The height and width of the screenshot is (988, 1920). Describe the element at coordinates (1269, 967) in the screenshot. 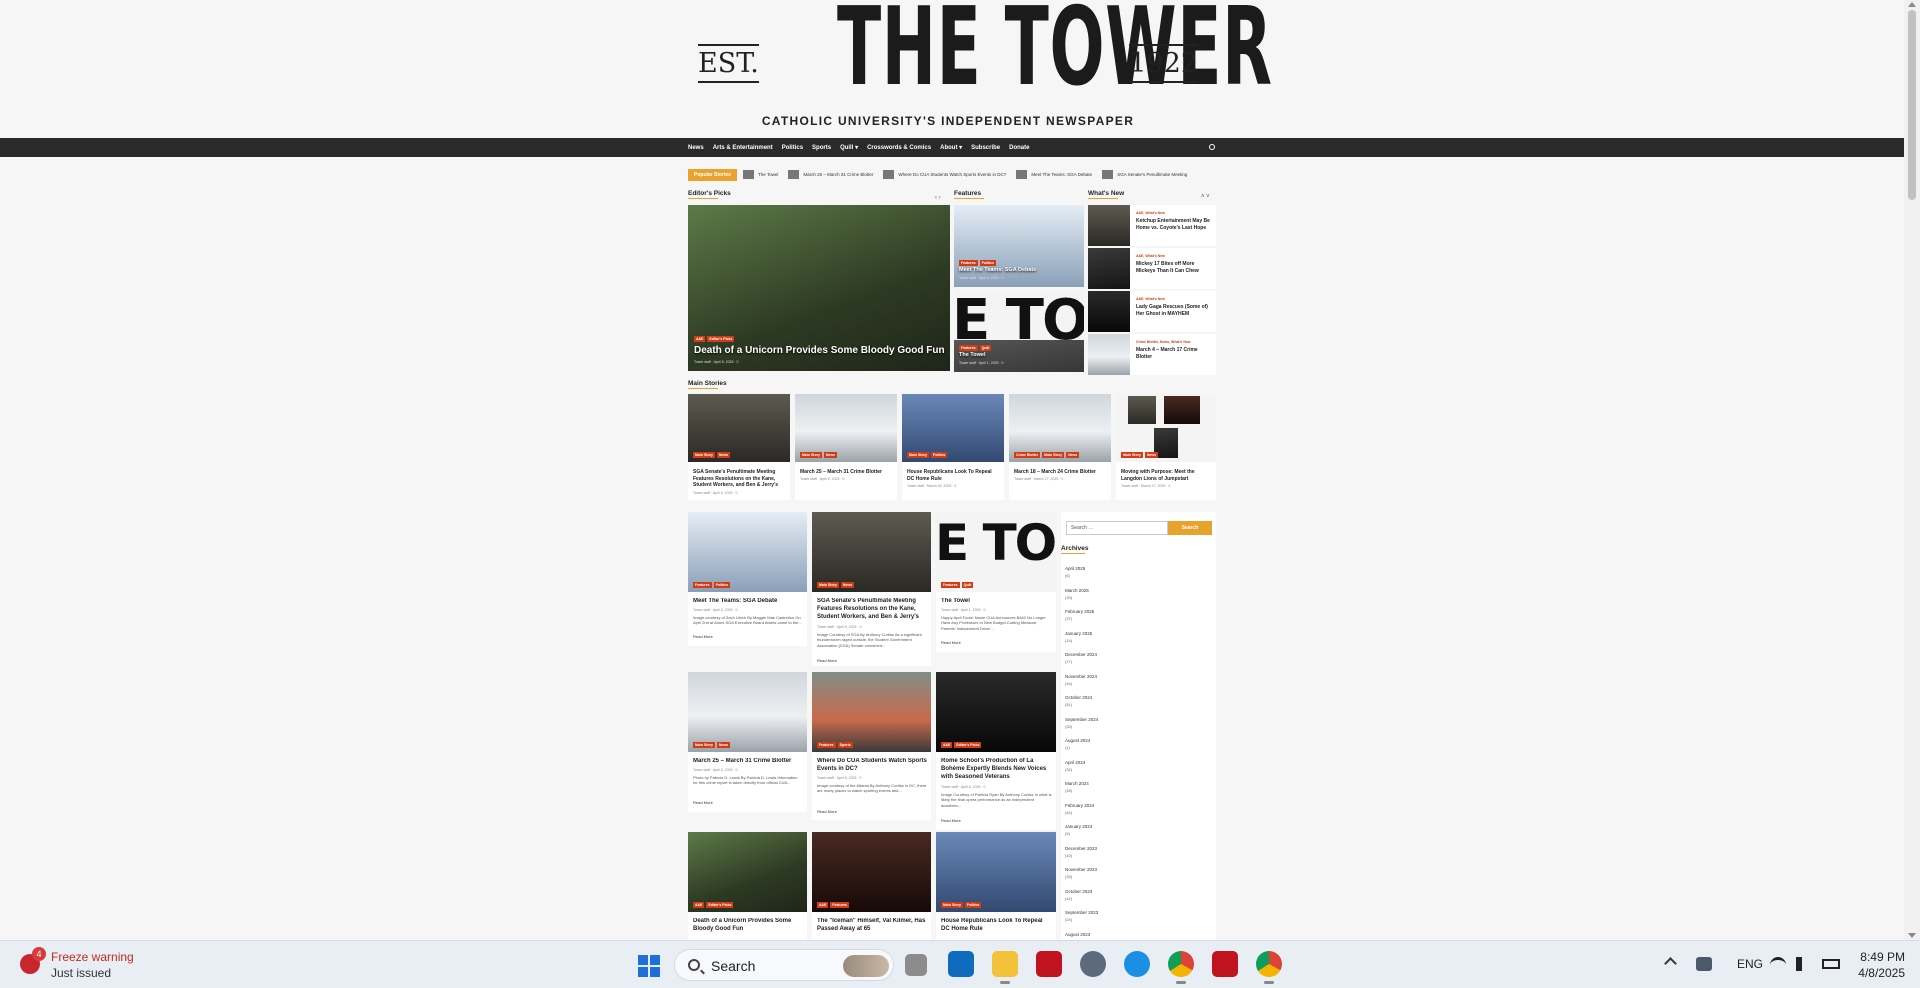

I see `chrome-profile-icon` at that location.